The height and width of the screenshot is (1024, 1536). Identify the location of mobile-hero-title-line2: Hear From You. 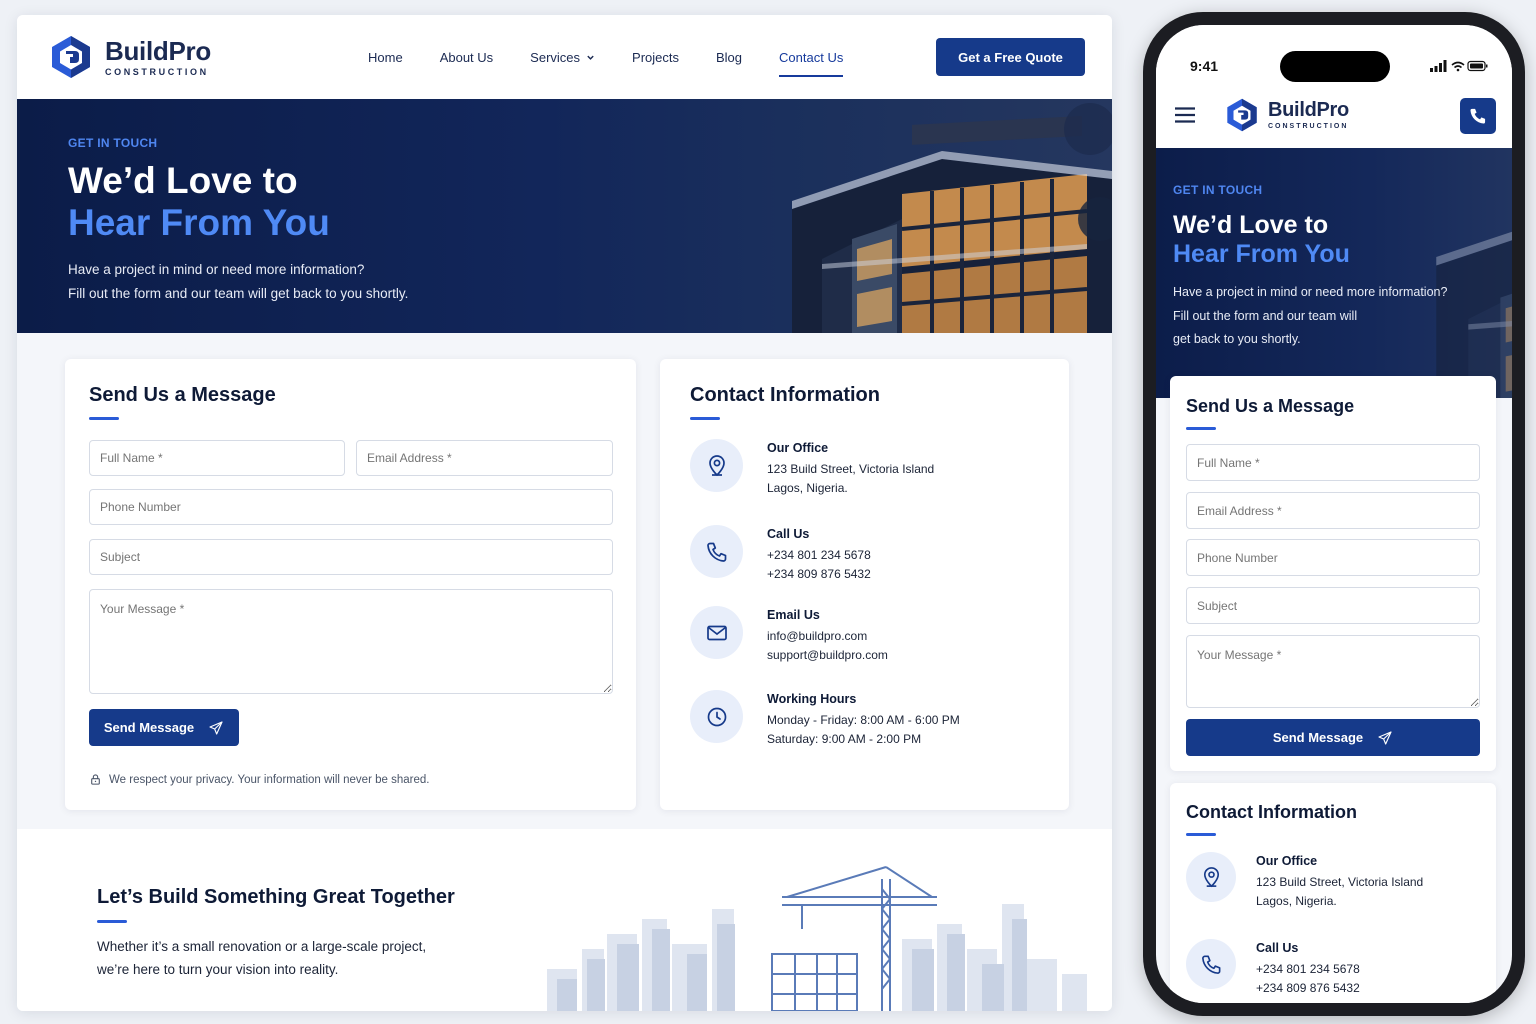
(1261, 254).